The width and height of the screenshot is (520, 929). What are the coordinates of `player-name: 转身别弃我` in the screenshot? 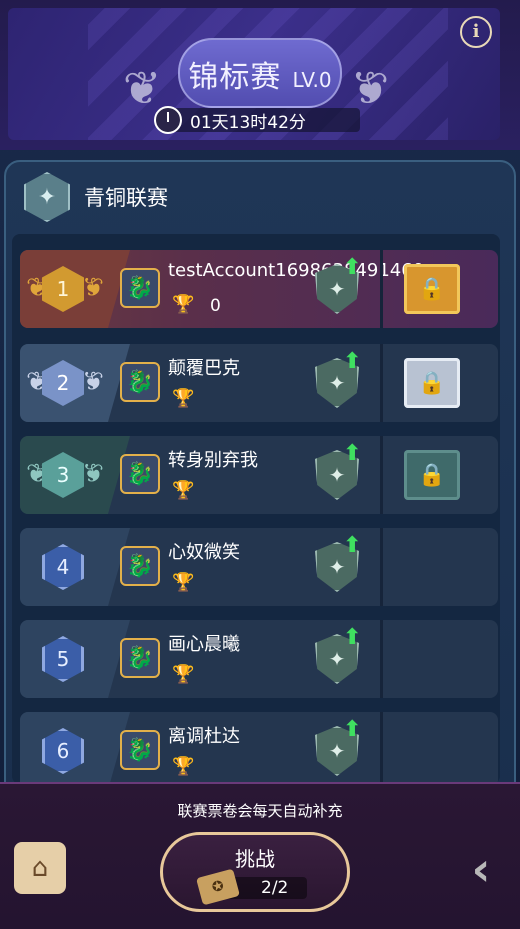 It's located at (213, 460).